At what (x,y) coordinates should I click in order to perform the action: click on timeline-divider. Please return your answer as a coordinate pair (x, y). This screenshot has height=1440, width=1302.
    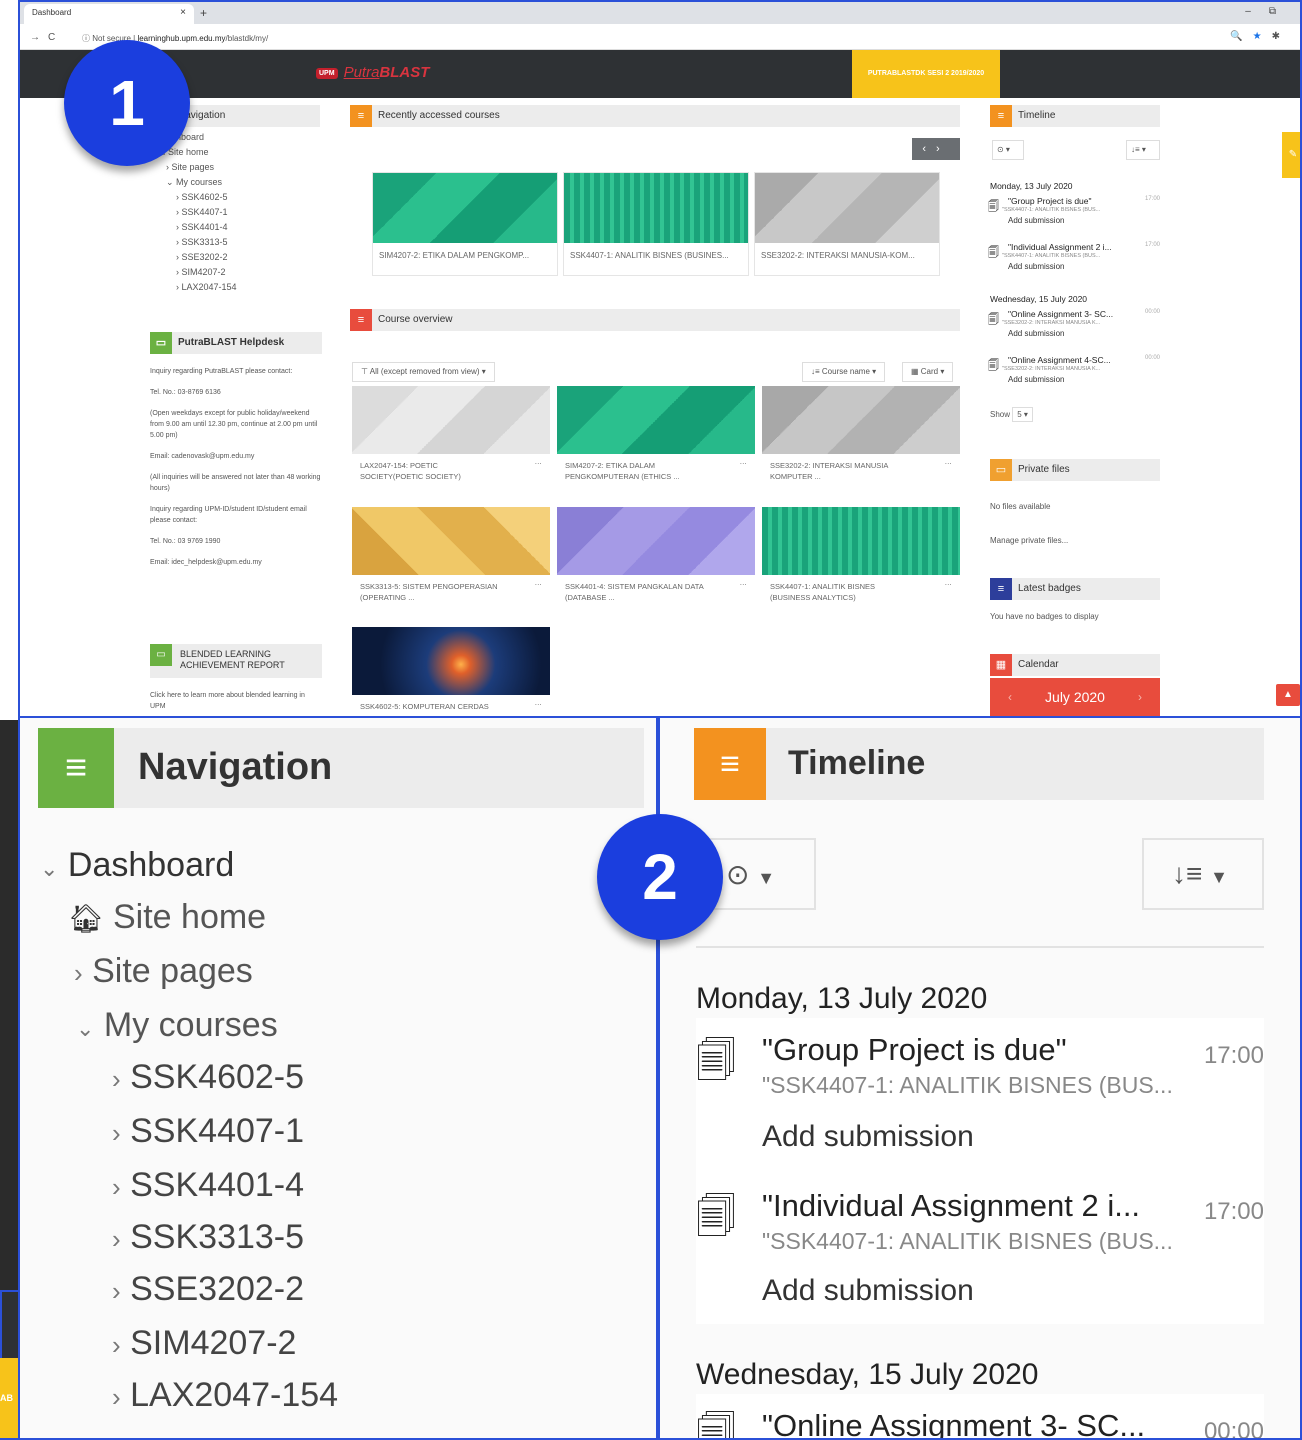
    Looking at the image, I should click on (980, 947).